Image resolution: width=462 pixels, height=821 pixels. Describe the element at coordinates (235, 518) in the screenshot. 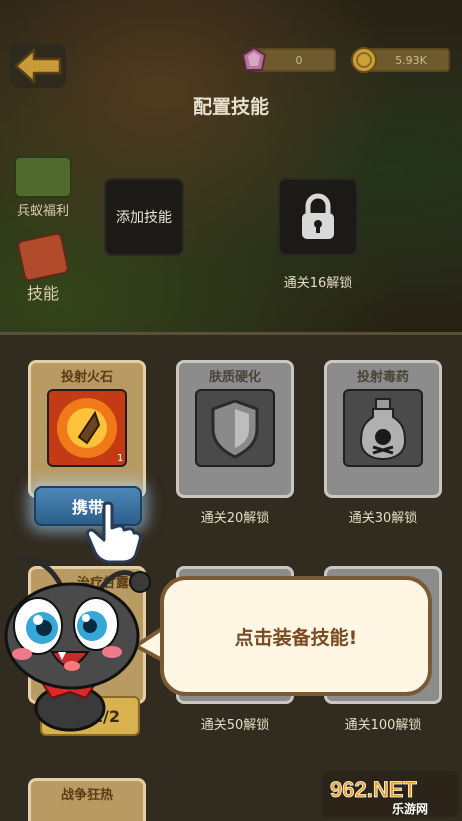

I see `unlock-requirement: 通关20解锁` at that location.